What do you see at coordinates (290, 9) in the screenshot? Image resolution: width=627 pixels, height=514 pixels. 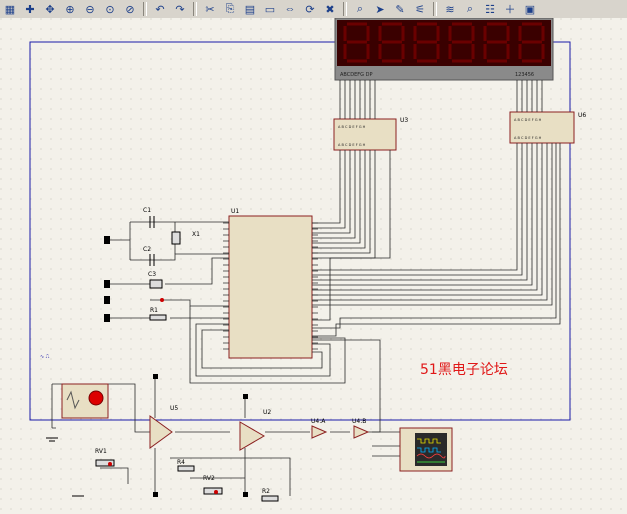 I see `block-move-icon: ⇔` at bounding box center [290, 9].